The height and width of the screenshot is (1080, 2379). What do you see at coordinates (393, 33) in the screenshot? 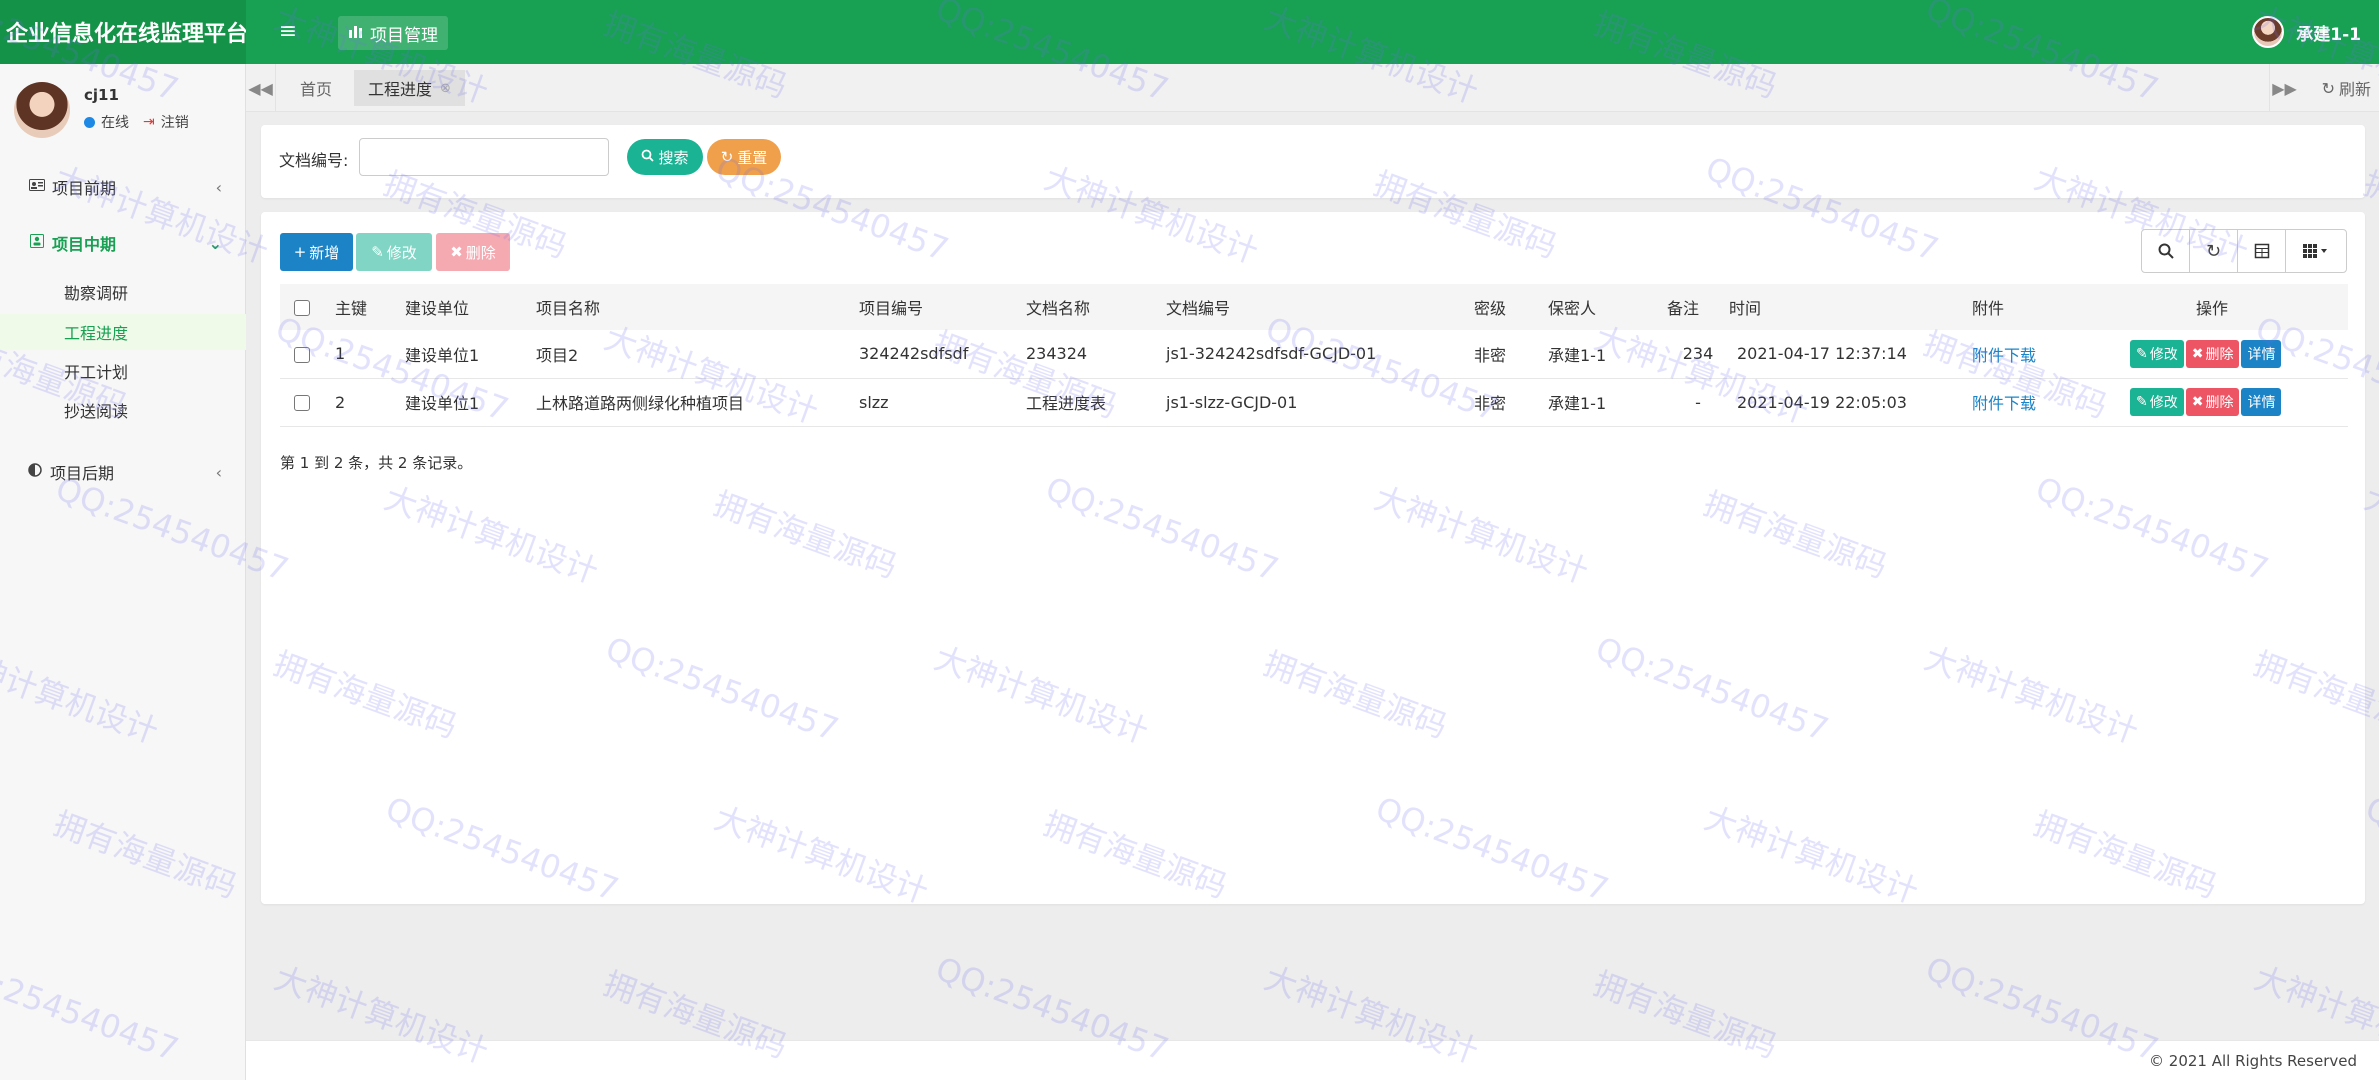
I see `module-tab-project-management: 项目管理` at bounding box center [393, 33].